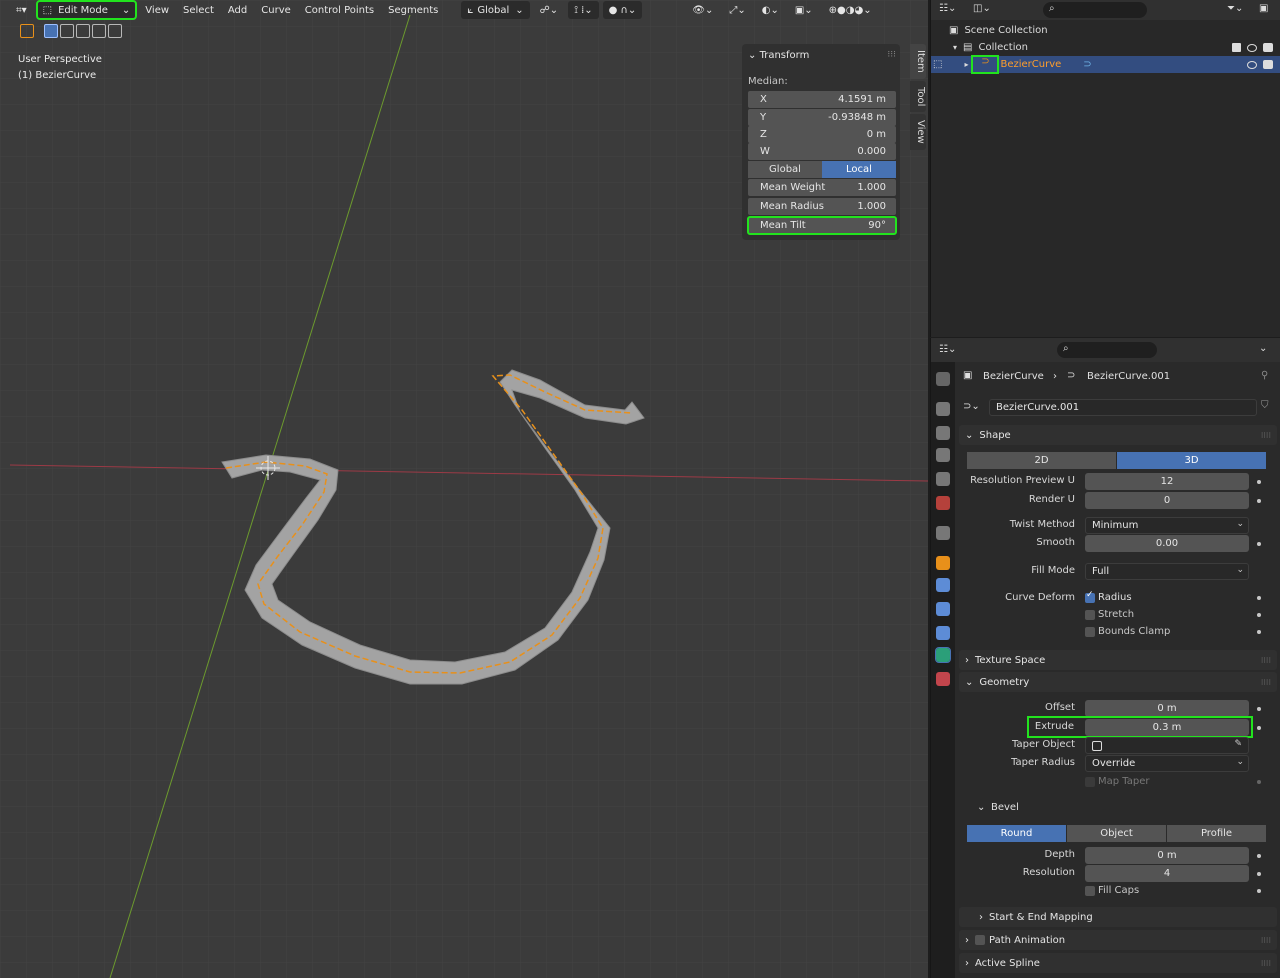 Image resolution: width=1280 pixels, height=978 pixels. What do you see at coordinates (980, 940) in the screenshot?
I see `path-animation-checkbox` at bounding box center [980, 940].